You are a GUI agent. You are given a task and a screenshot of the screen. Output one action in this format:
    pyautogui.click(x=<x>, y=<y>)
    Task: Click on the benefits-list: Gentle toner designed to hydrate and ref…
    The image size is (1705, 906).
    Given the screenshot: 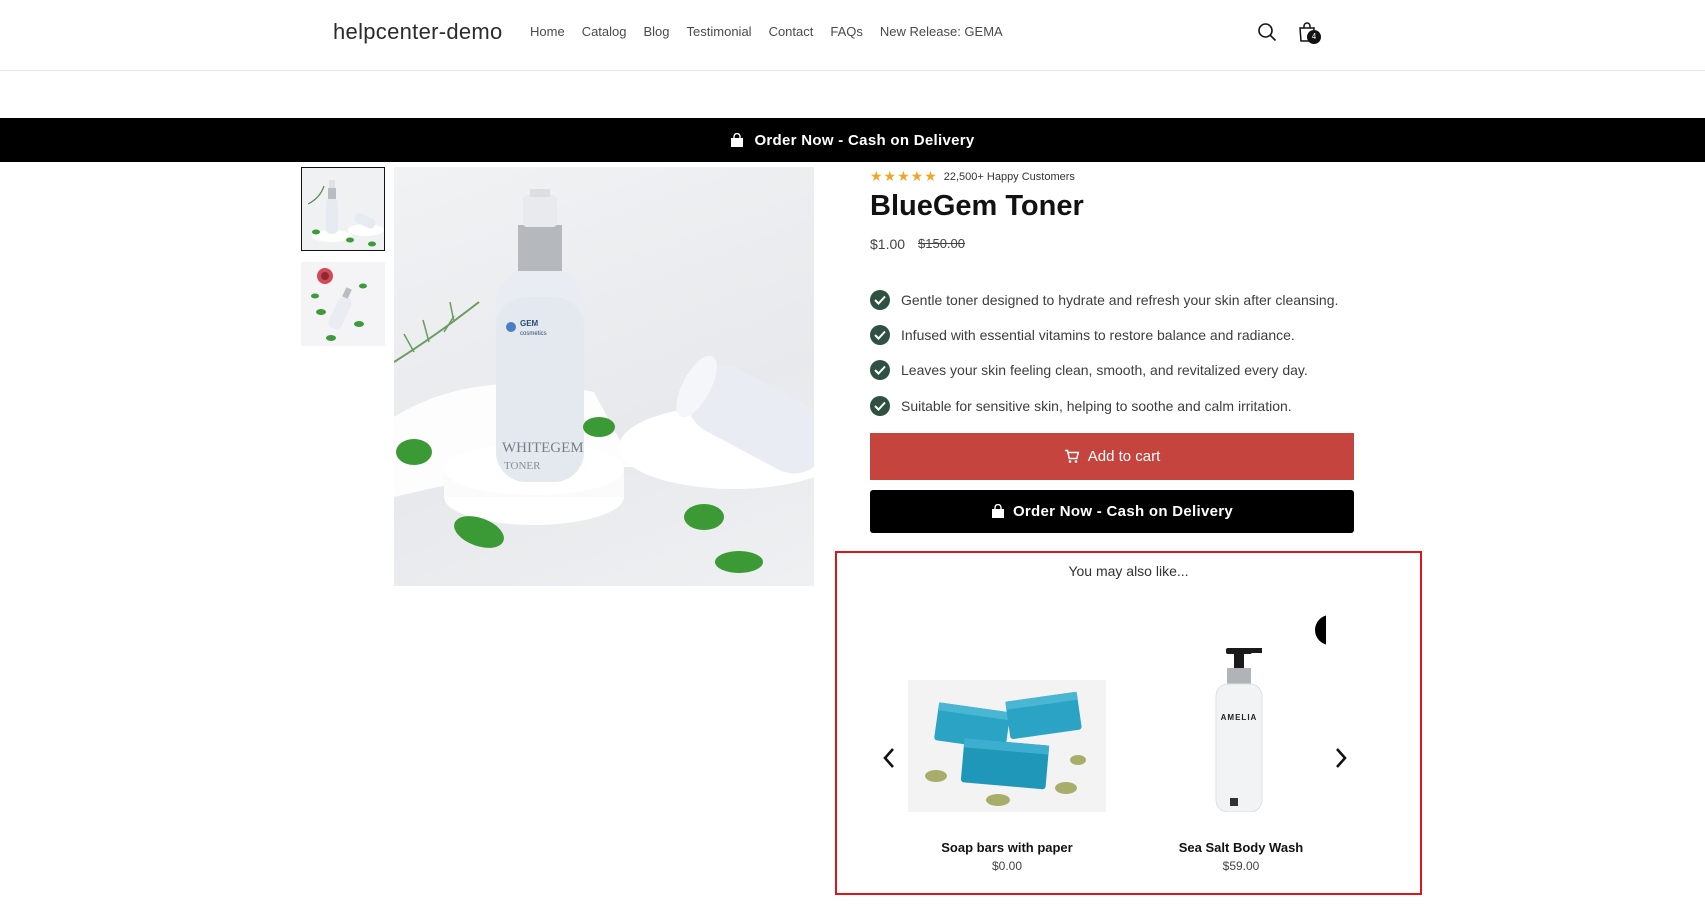 What is the action you would take?
    pyautogui.click(x=1104, y=352)
    